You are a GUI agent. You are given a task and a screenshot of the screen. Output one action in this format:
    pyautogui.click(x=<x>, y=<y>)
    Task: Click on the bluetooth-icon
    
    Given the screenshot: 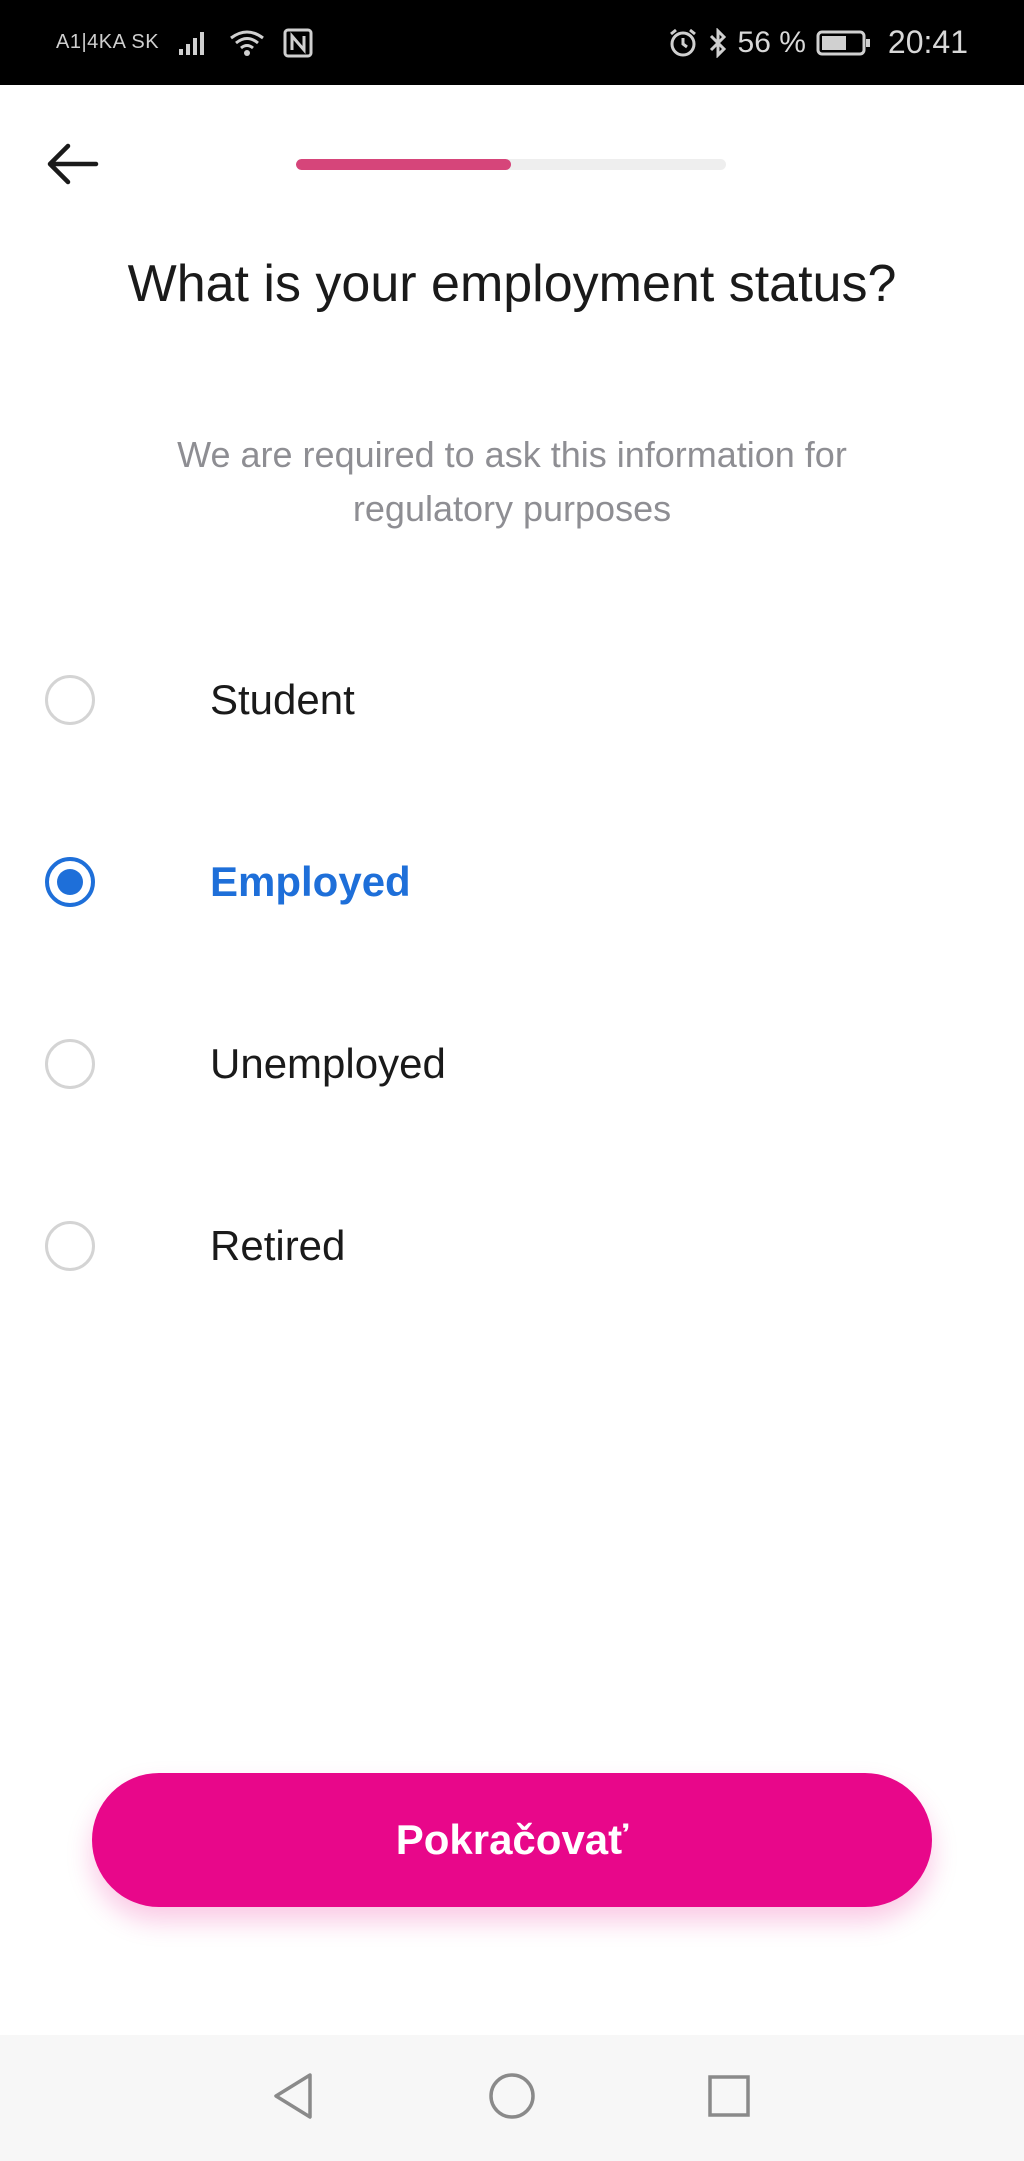 What is the action you would take?
    pyautogui.click(x=718, y=42)
    